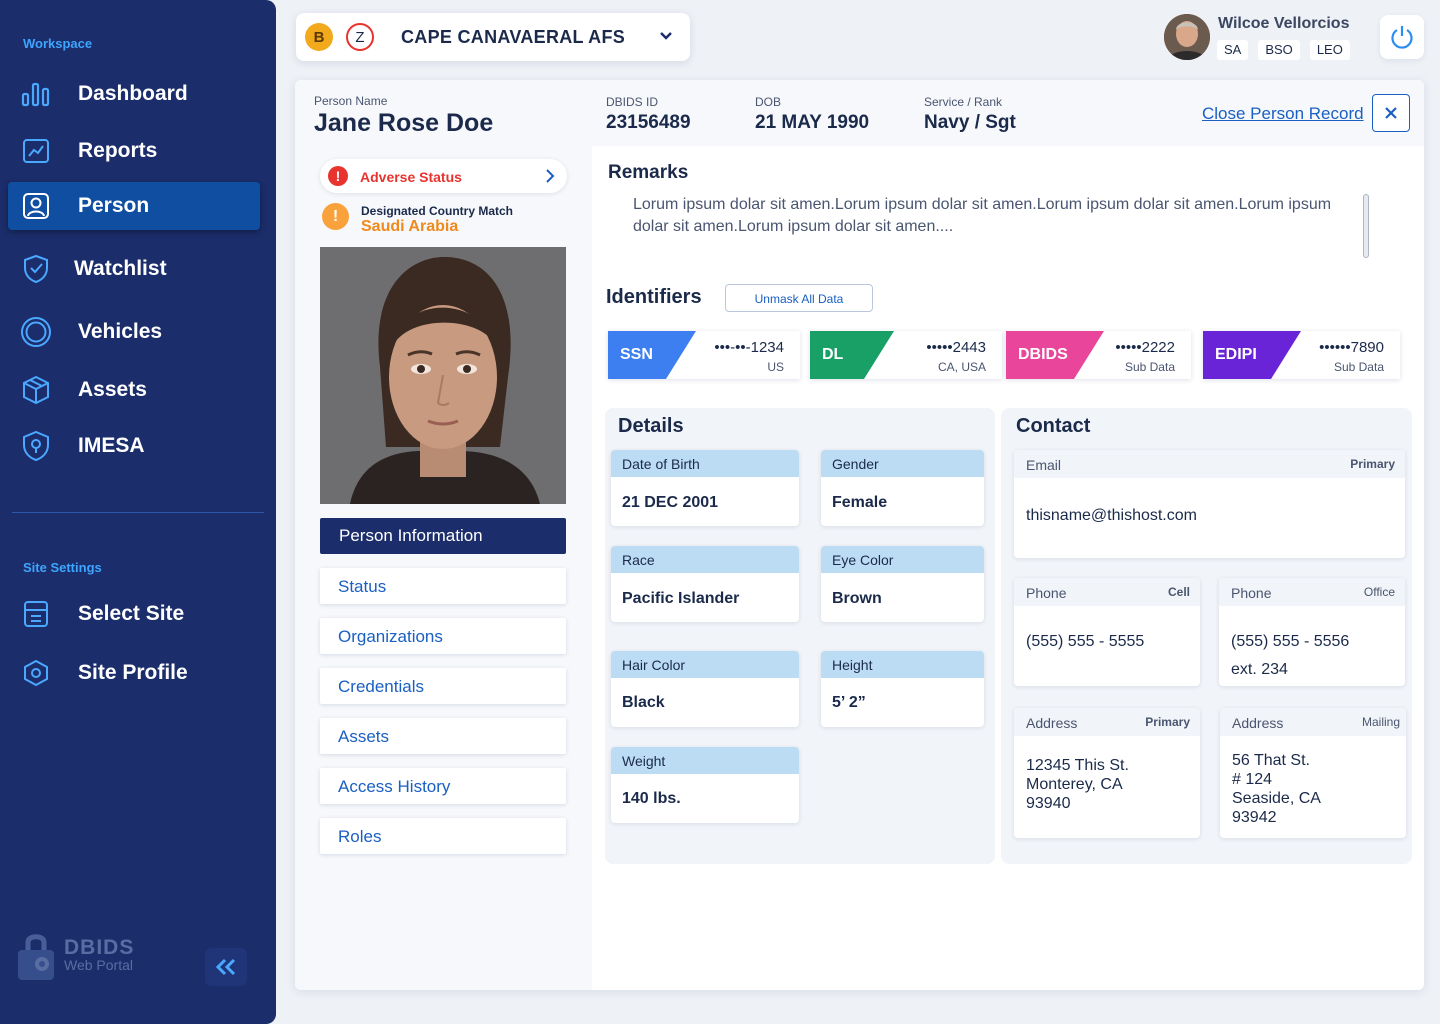 The height and width of the screenshot is (1024, 1440). I want to click on contact-phone-office-field: Phone Office (555) 555 - 5556 ext. 234, so click(1312, 632).